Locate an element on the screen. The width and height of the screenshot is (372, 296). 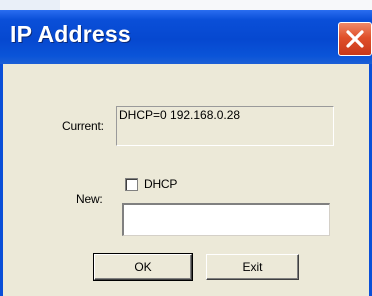
new-label: New: is located at coordinates (89, 199).